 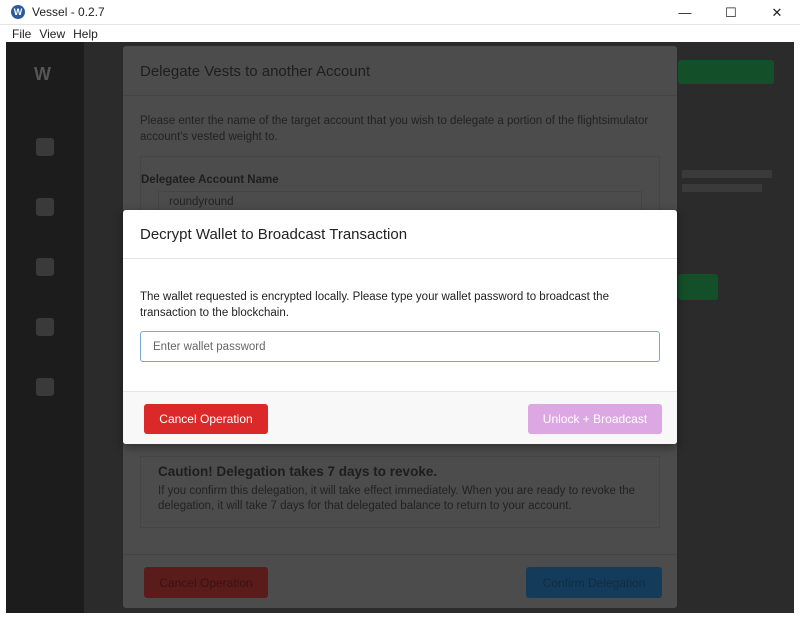 I want to click on background-green-button, so click(x=698, y=287).